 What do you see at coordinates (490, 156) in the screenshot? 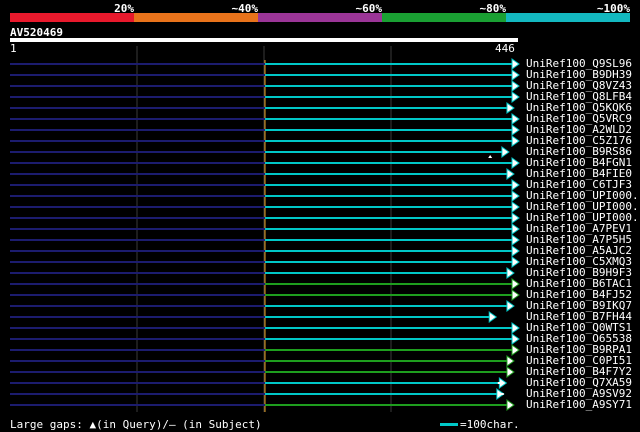
I see `query-gap-icon` at bounding box center [490, 156].